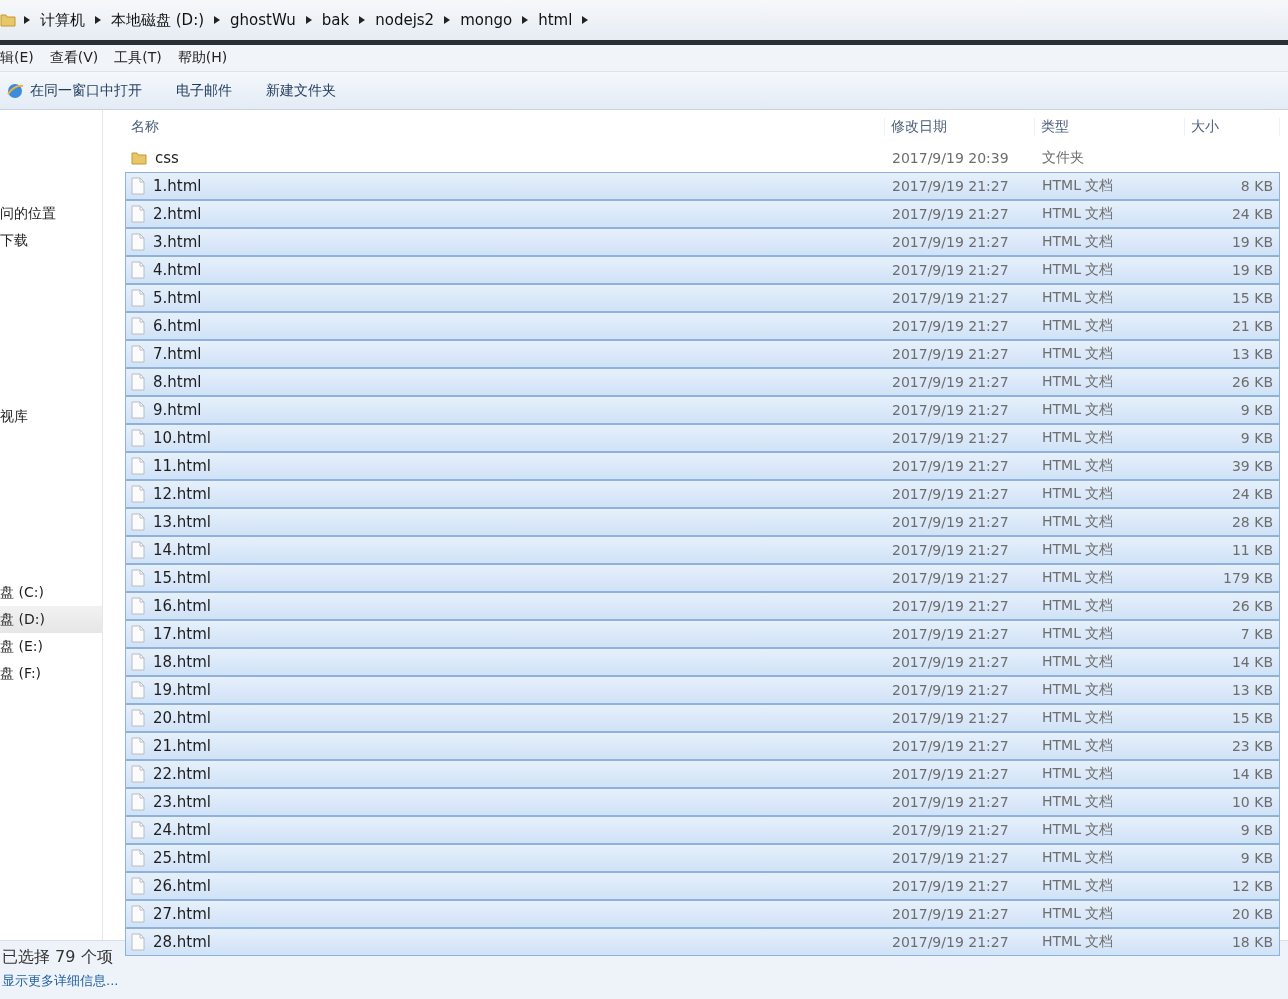 This screenshot has height=999, width=1288. What do you see at coordinates (1252, 802) in the screenshot?
I see `size-cell: 10 KB` at bounding box center [1252, 802].